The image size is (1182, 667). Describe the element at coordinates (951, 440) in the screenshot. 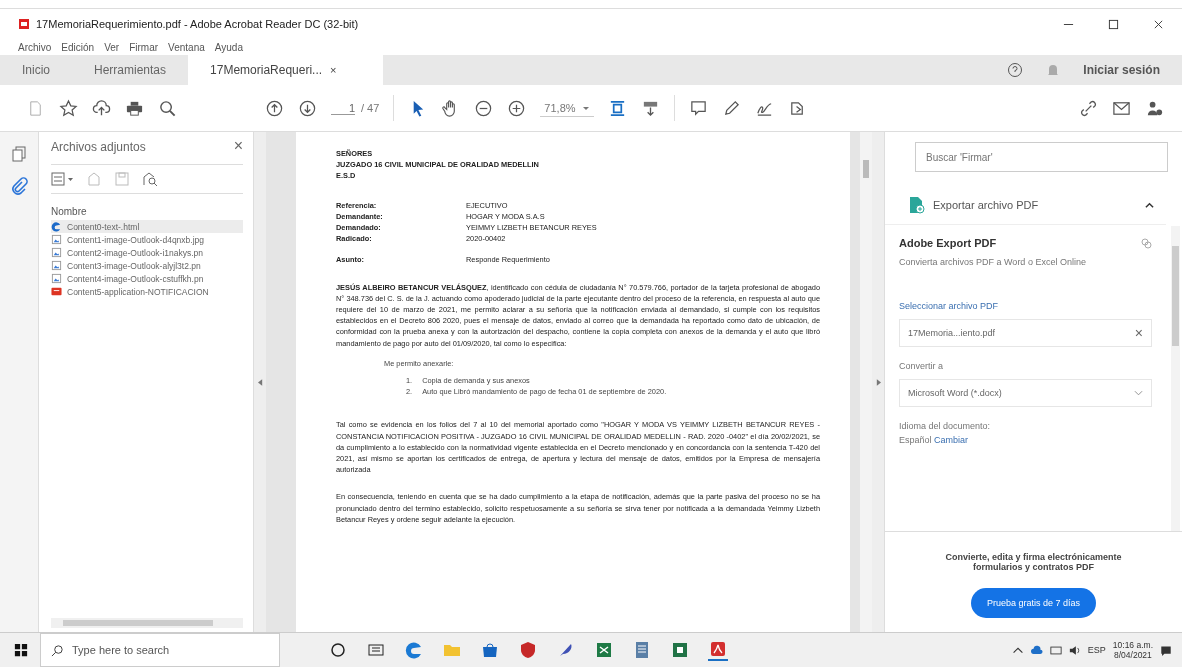

I see `change-link: Cambiar` at that location.